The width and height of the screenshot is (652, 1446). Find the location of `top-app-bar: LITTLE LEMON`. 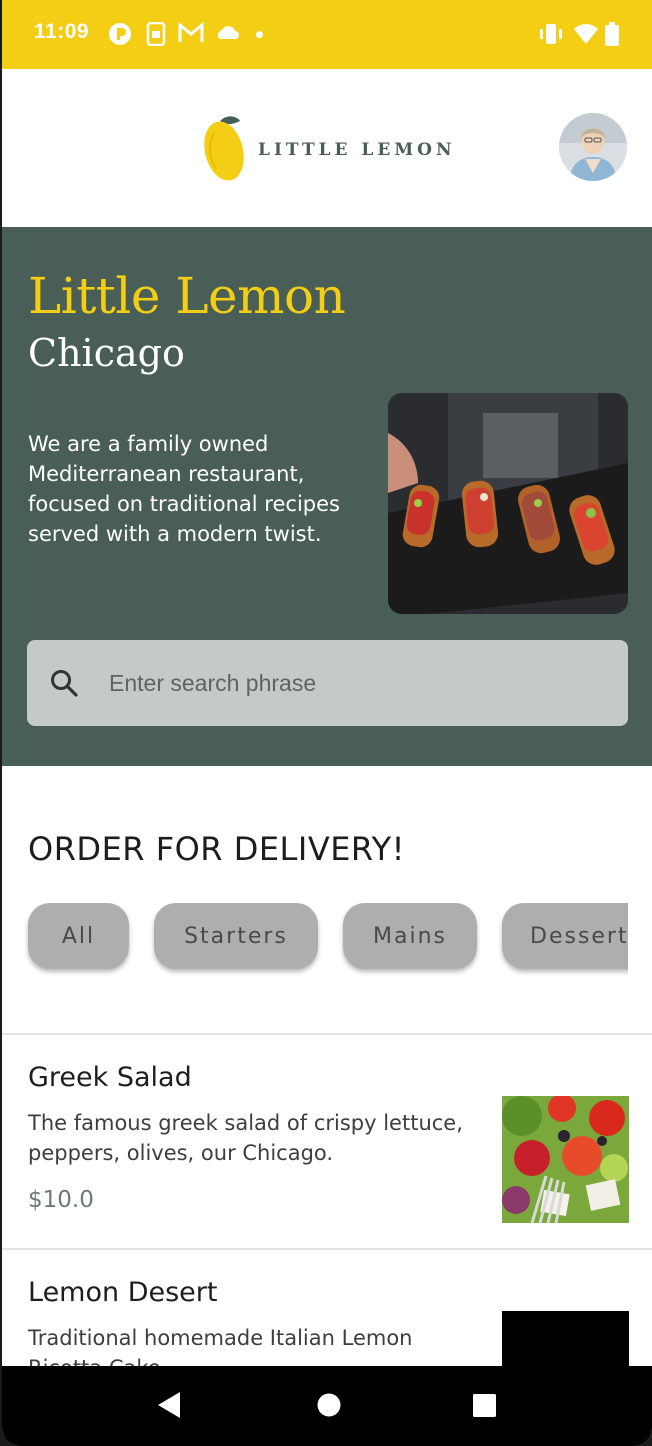

top-app-bar: LITTLE LEMON is located at coordinates (327, 148).